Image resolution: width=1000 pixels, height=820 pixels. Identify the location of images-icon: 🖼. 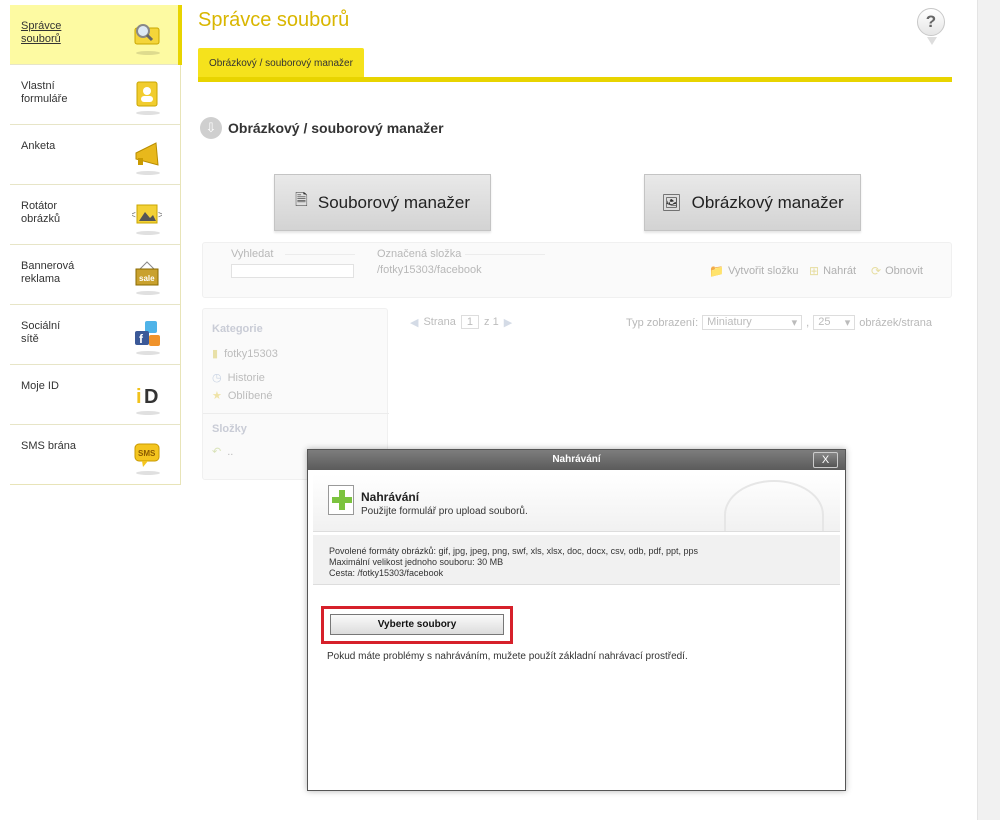
(671, 203).